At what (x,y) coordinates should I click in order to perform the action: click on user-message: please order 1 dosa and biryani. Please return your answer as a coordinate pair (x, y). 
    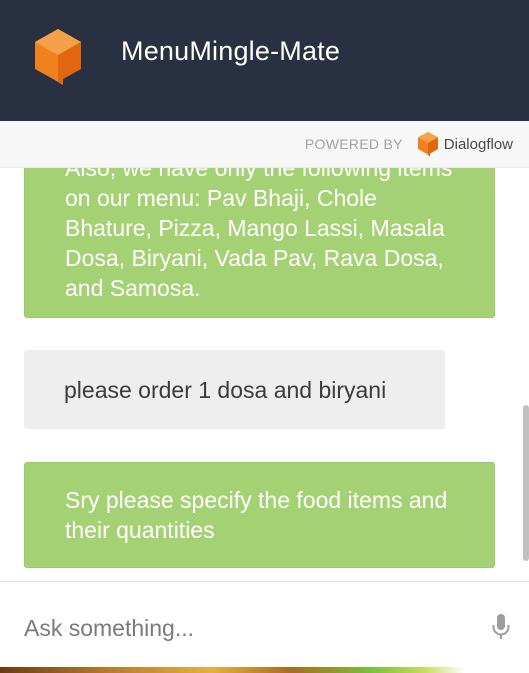
    Looking at the image, I should click on (234, 389).